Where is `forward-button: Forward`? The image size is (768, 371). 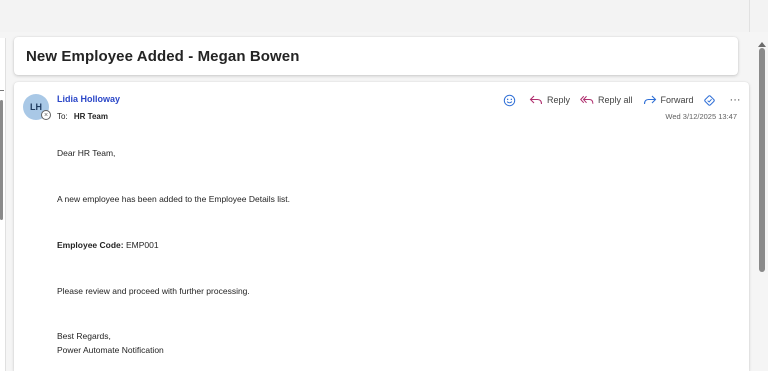 forward-button: Forward is located at coordinates (668, 100).